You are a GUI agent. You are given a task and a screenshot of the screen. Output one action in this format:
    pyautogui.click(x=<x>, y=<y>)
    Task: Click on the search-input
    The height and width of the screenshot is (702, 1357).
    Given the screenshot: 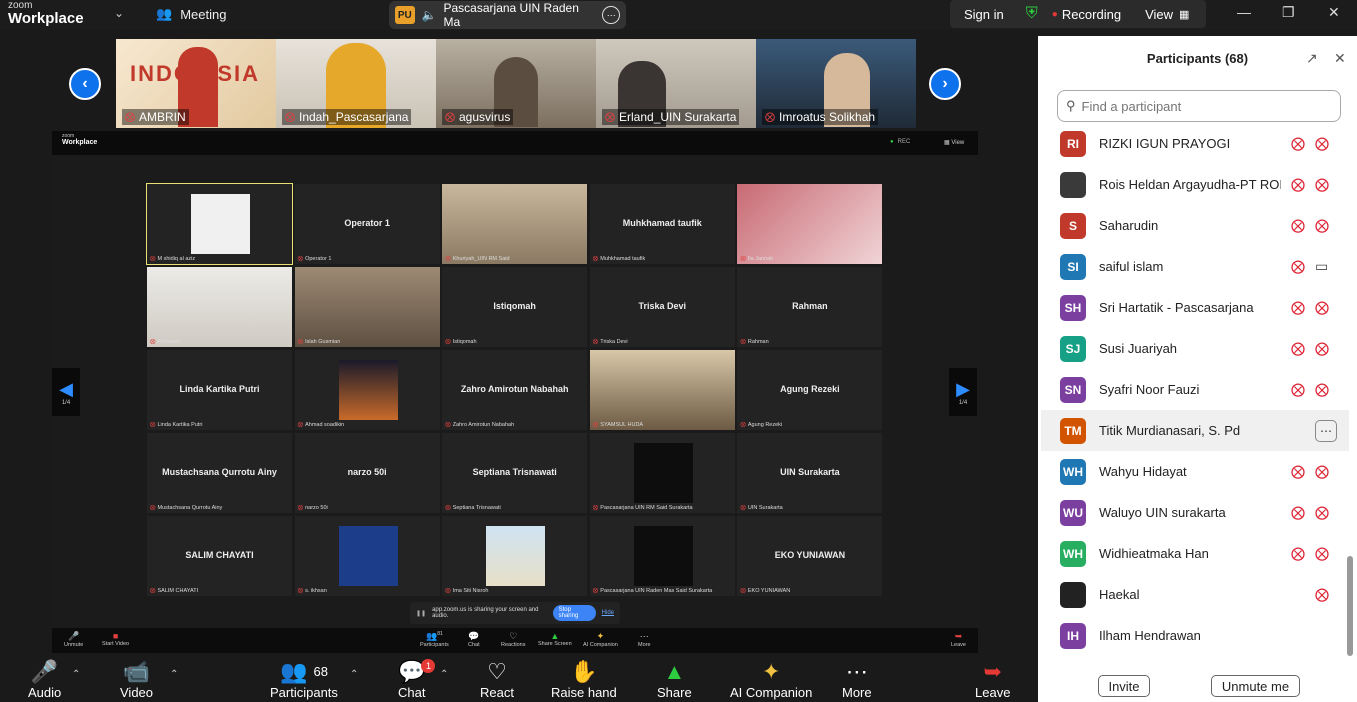 What is the action you would take?
    pyautogui.click(x=1201, y=106)
    